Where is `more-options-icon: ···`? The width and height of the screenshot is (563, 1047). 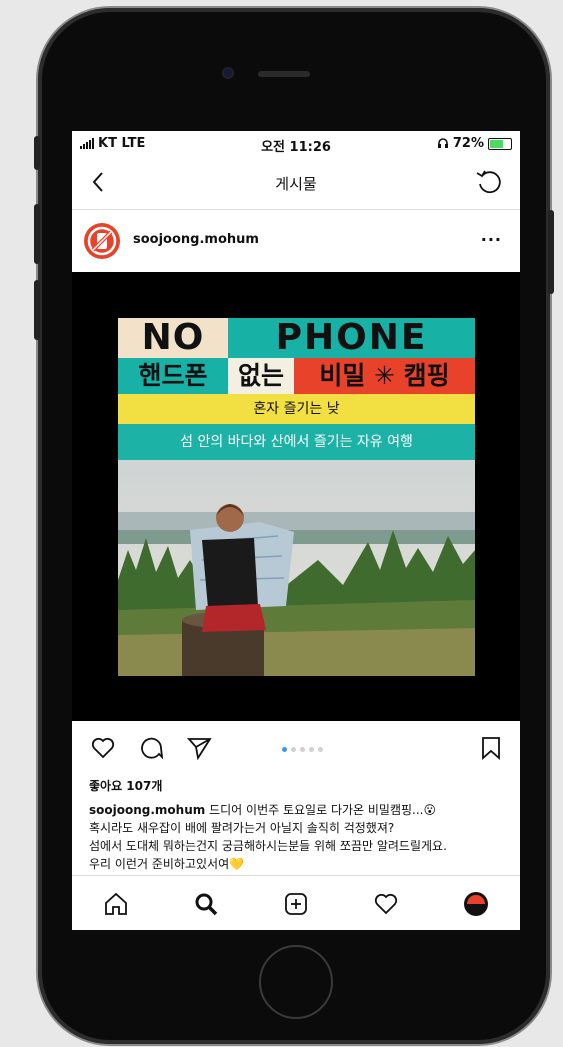
more-options-icon: ··· is located at coordinates (491, 239).